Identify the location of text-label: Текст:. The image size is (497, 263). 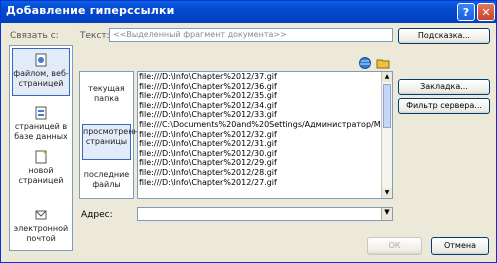
(95, 36).